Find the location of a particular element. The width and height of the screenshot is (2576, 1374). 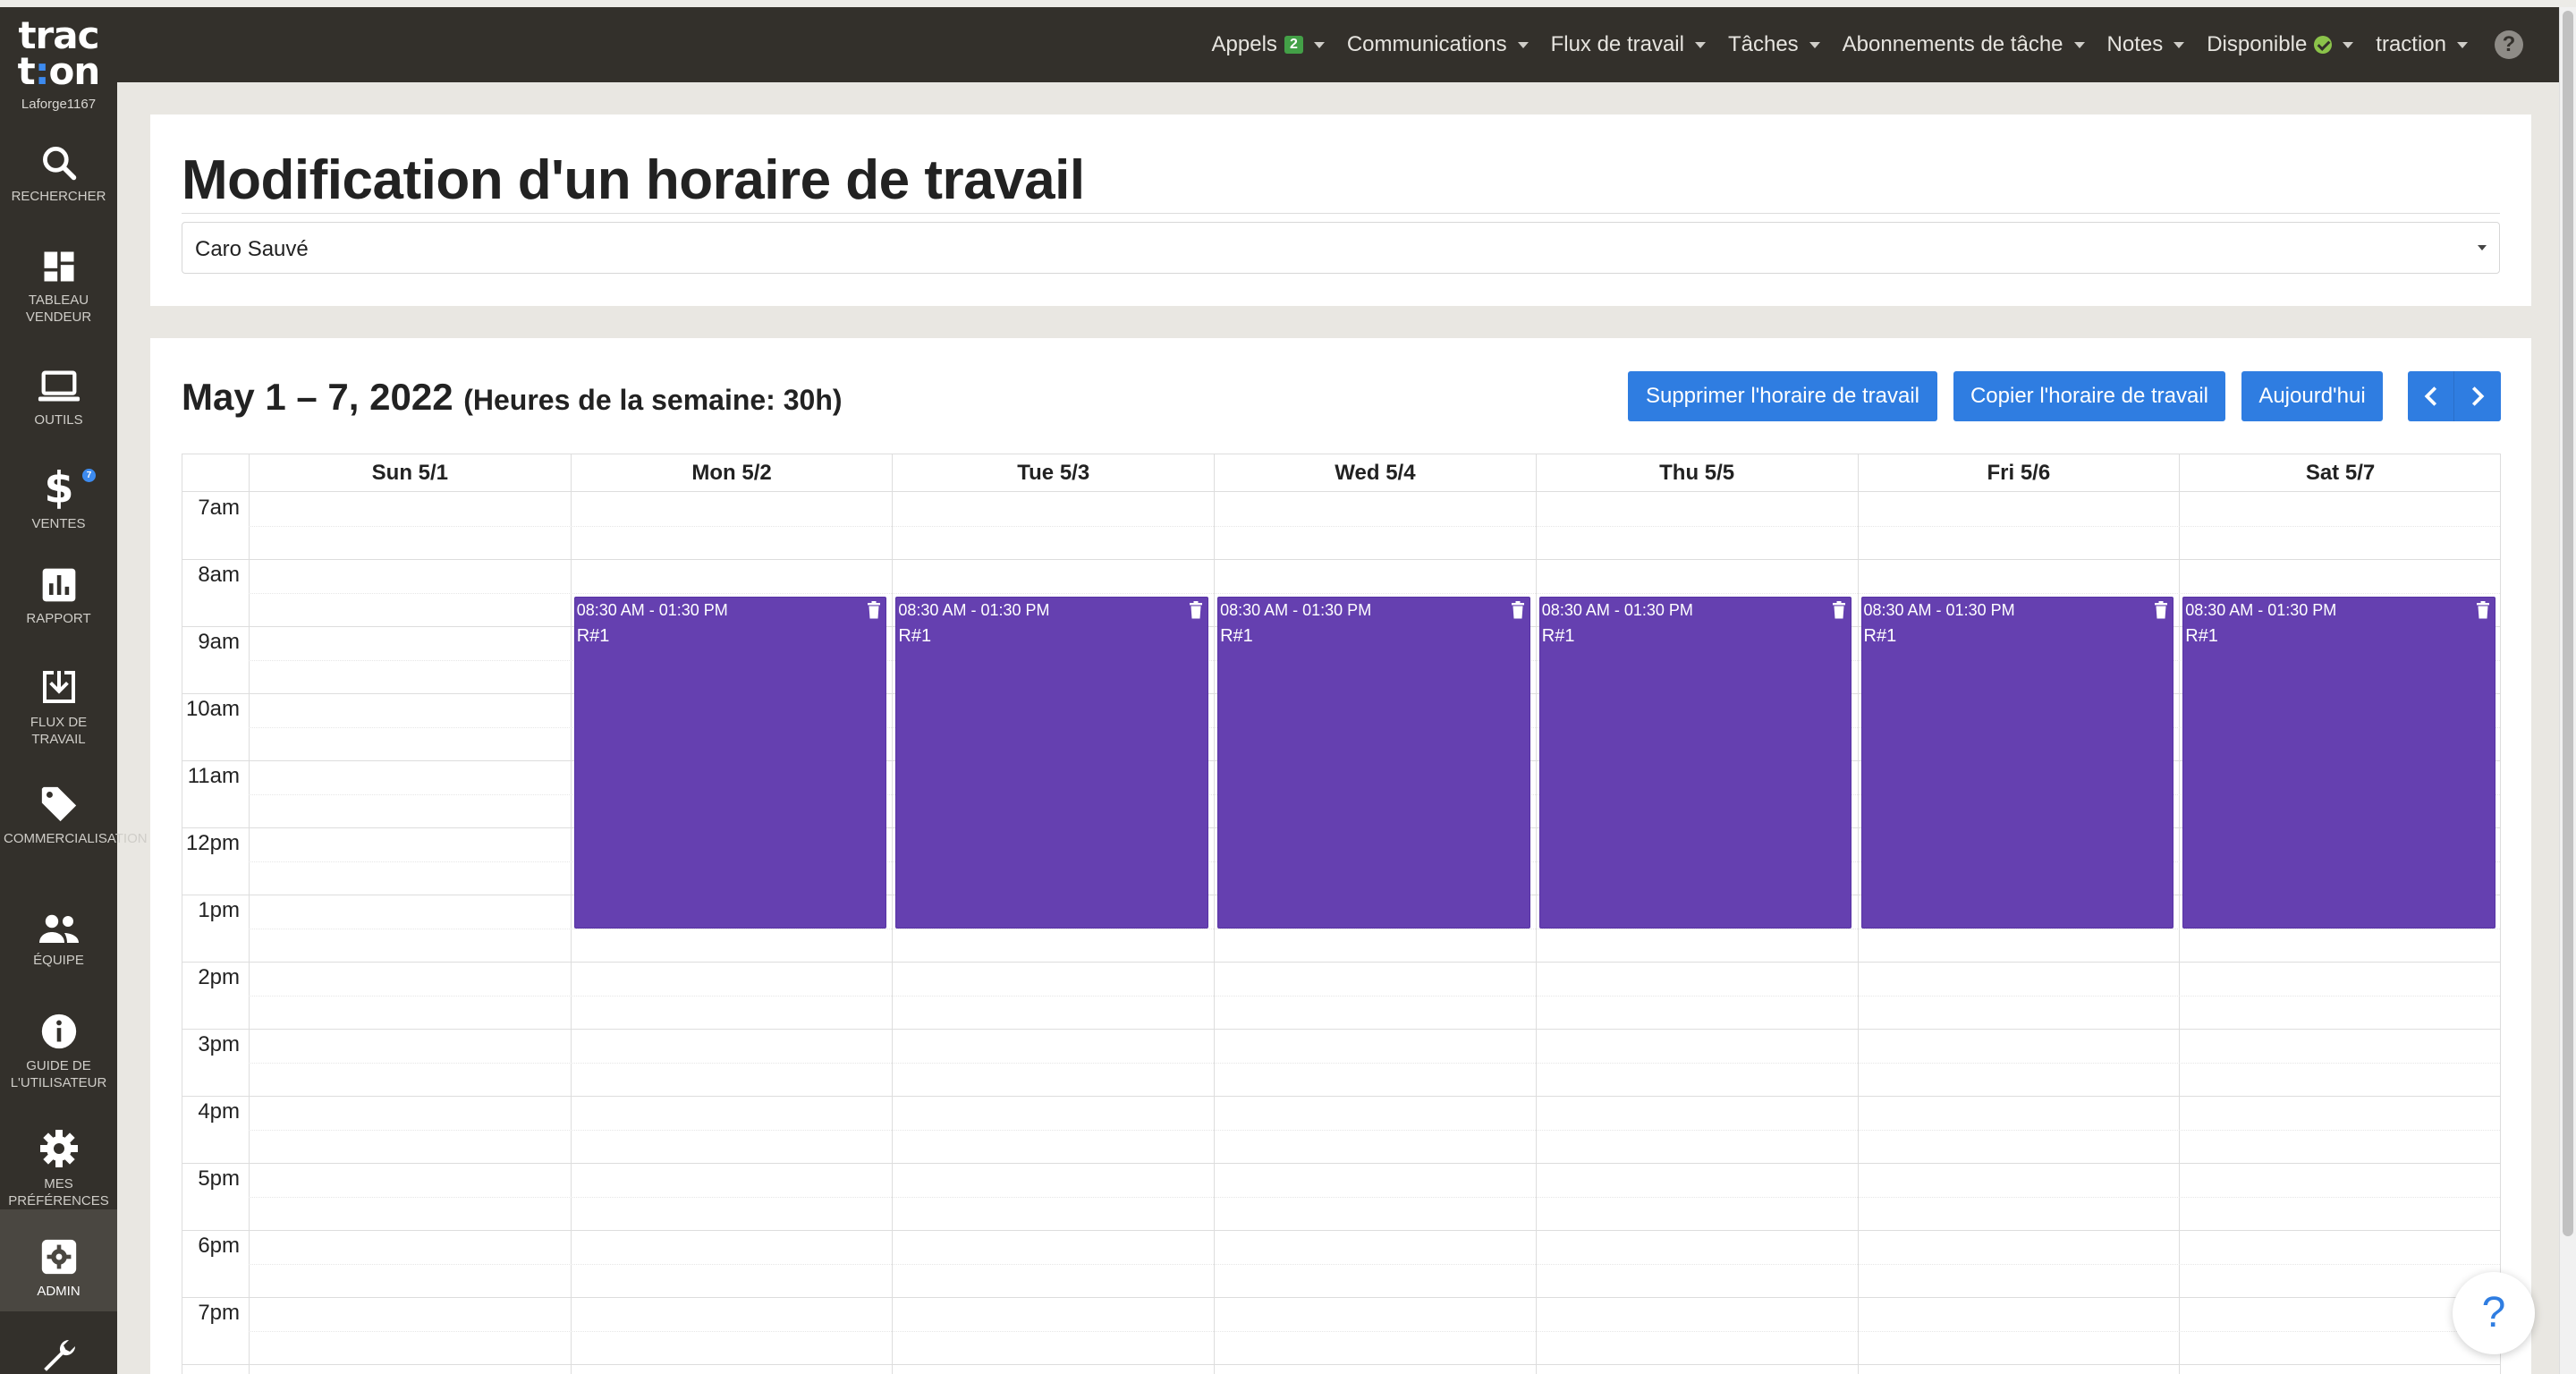

sidebar-item-outils: Outils is located at coordinates (58, 397).